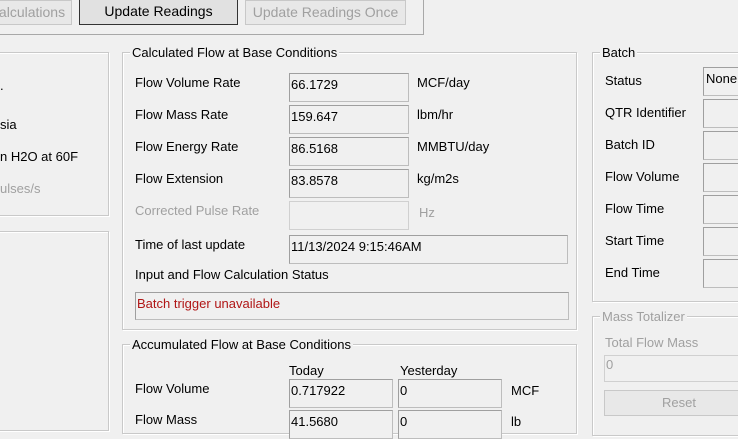  Describe the element at coordinates (720, 209) in the screenshot. I see `batch-flow-time-field` at that location.